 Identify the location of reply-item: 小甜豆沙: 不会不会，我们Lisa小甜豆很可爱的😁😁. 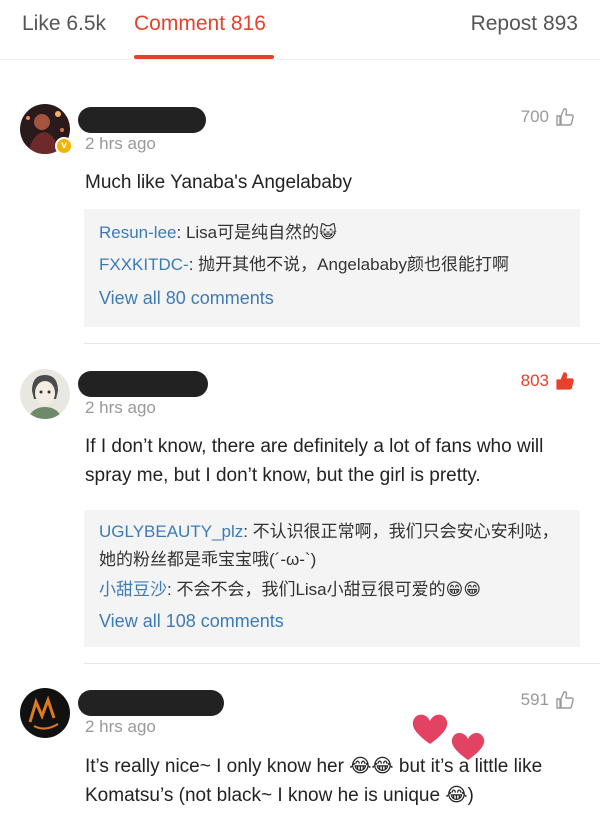
(332, 590).